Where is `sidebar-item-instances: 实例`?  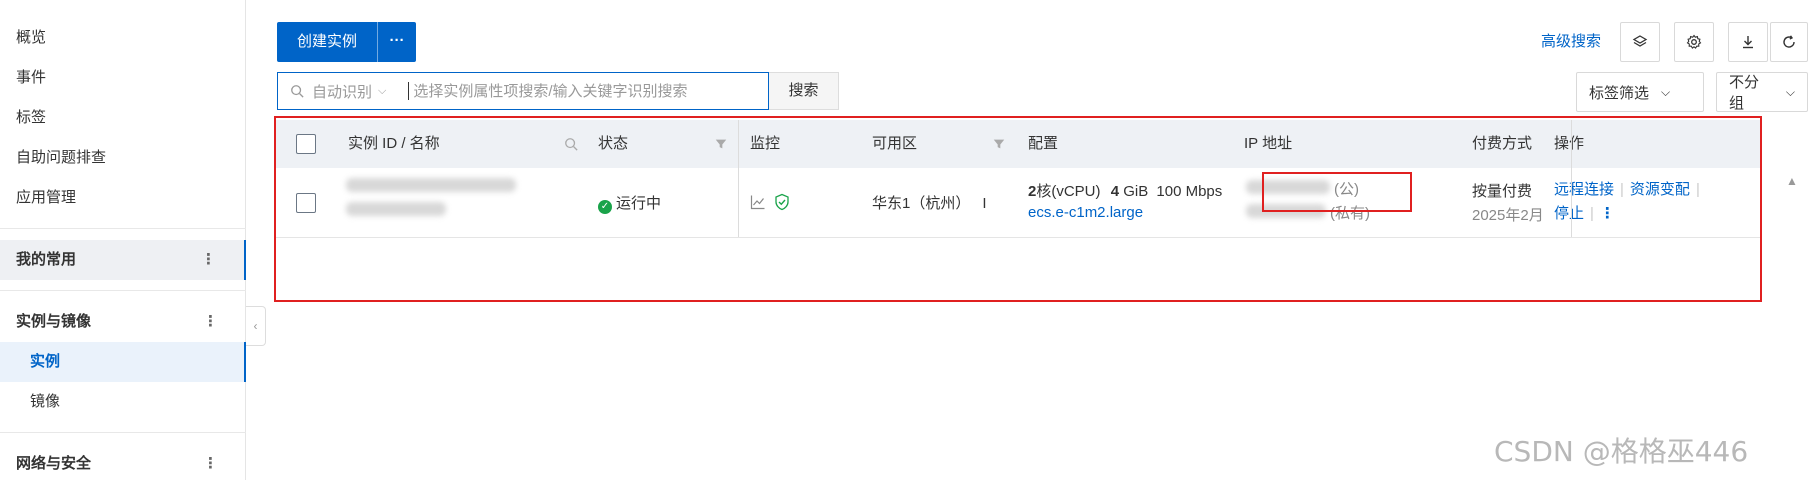 sidebar-item-instances: 实例 is located at coordinates (123, 362).